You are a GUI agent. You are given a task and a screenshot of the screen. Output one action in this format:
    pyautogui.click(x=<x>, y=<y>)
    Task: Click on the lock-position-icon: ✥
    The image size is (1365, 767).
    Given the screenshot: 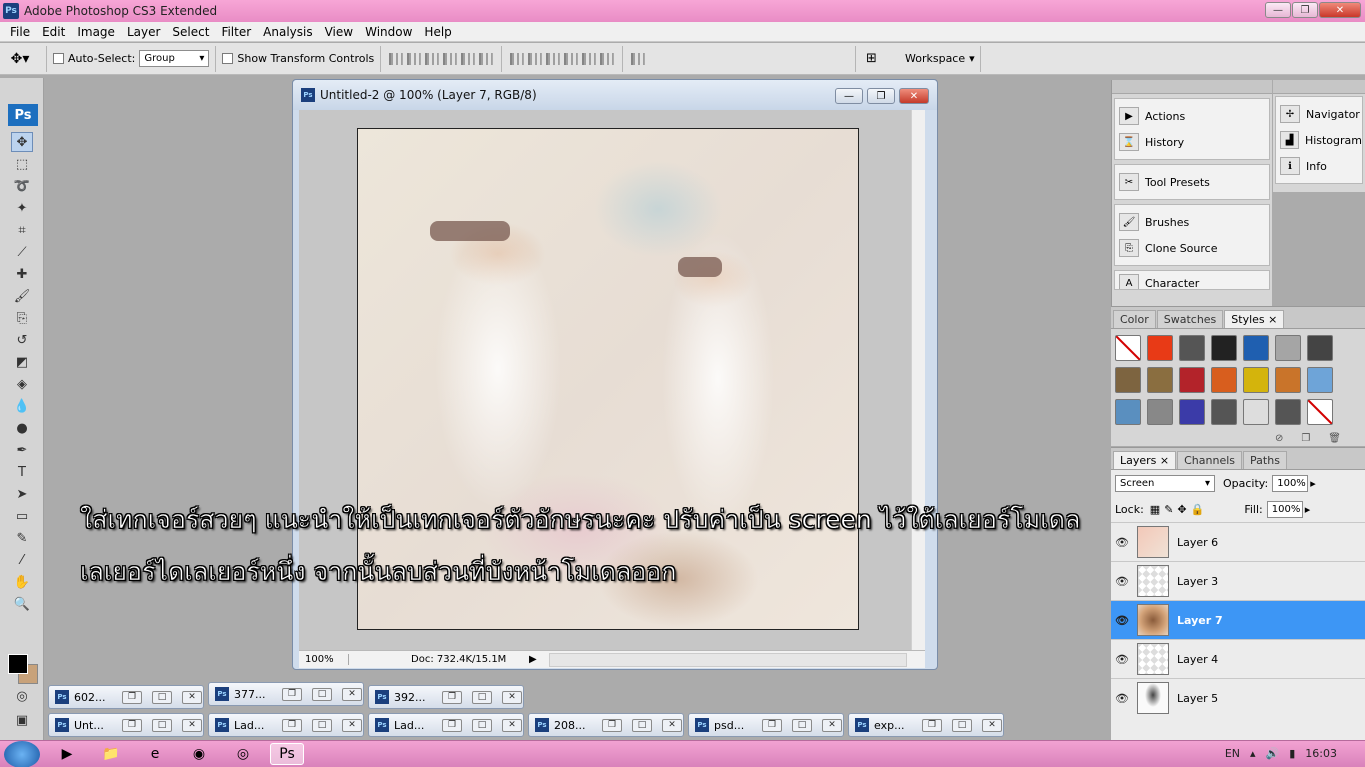 What is the action you would take?
    pyautogui.click(x=1181, y=509)
    